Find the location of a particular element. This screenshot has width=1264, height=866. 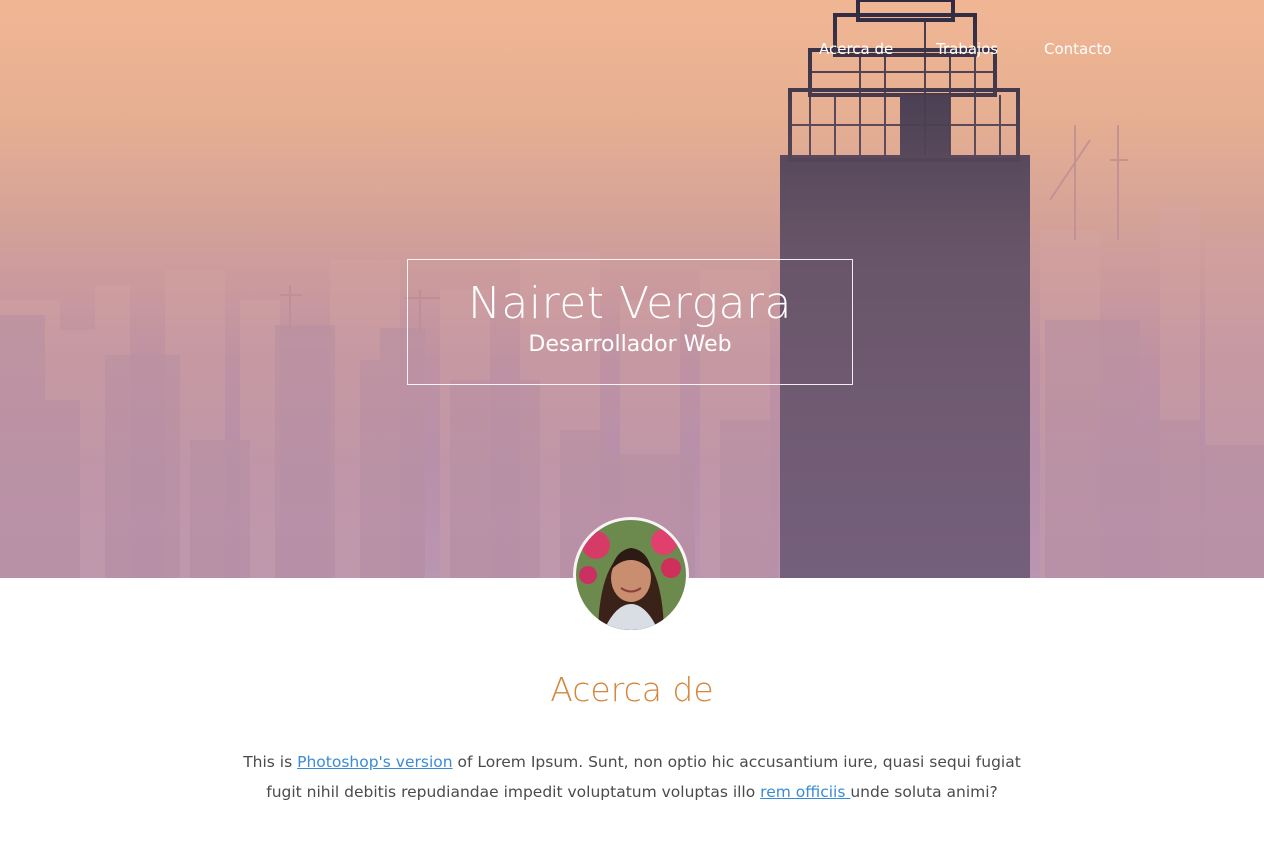

nav-link-contacto: Contacto is located at coordinates (1078, 49).